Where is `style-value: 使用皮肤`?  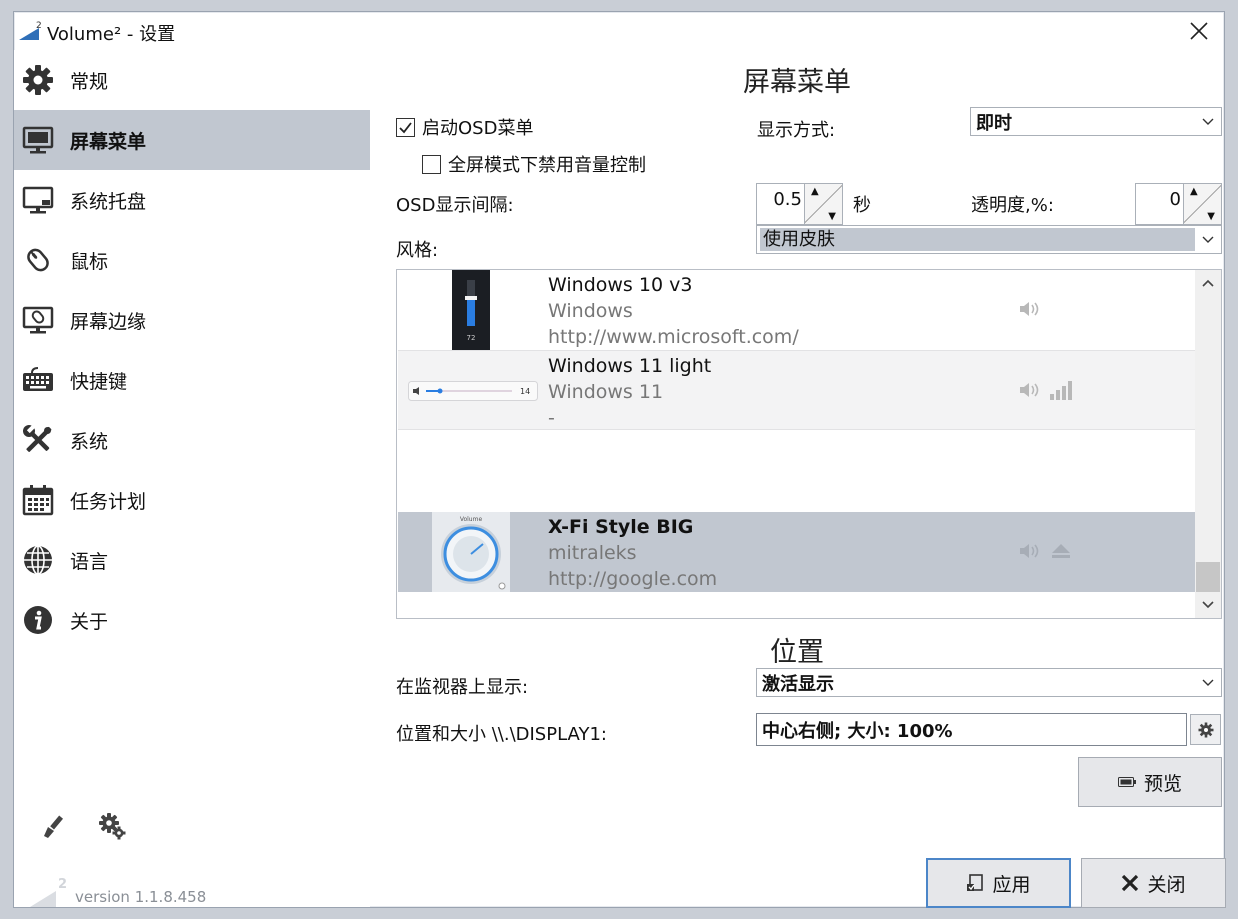 style-value: 使用皮肤 is located at coordinates (977, 239).